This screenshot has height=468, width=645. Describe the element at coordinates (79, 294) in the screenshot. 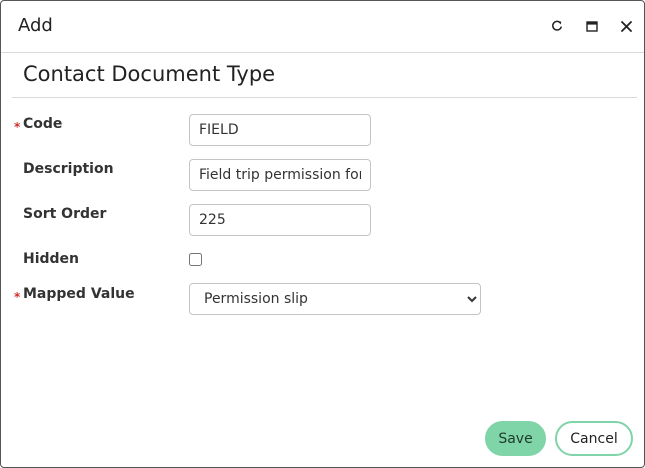

I see `mapped-value-label: Mapped Value` at that location.